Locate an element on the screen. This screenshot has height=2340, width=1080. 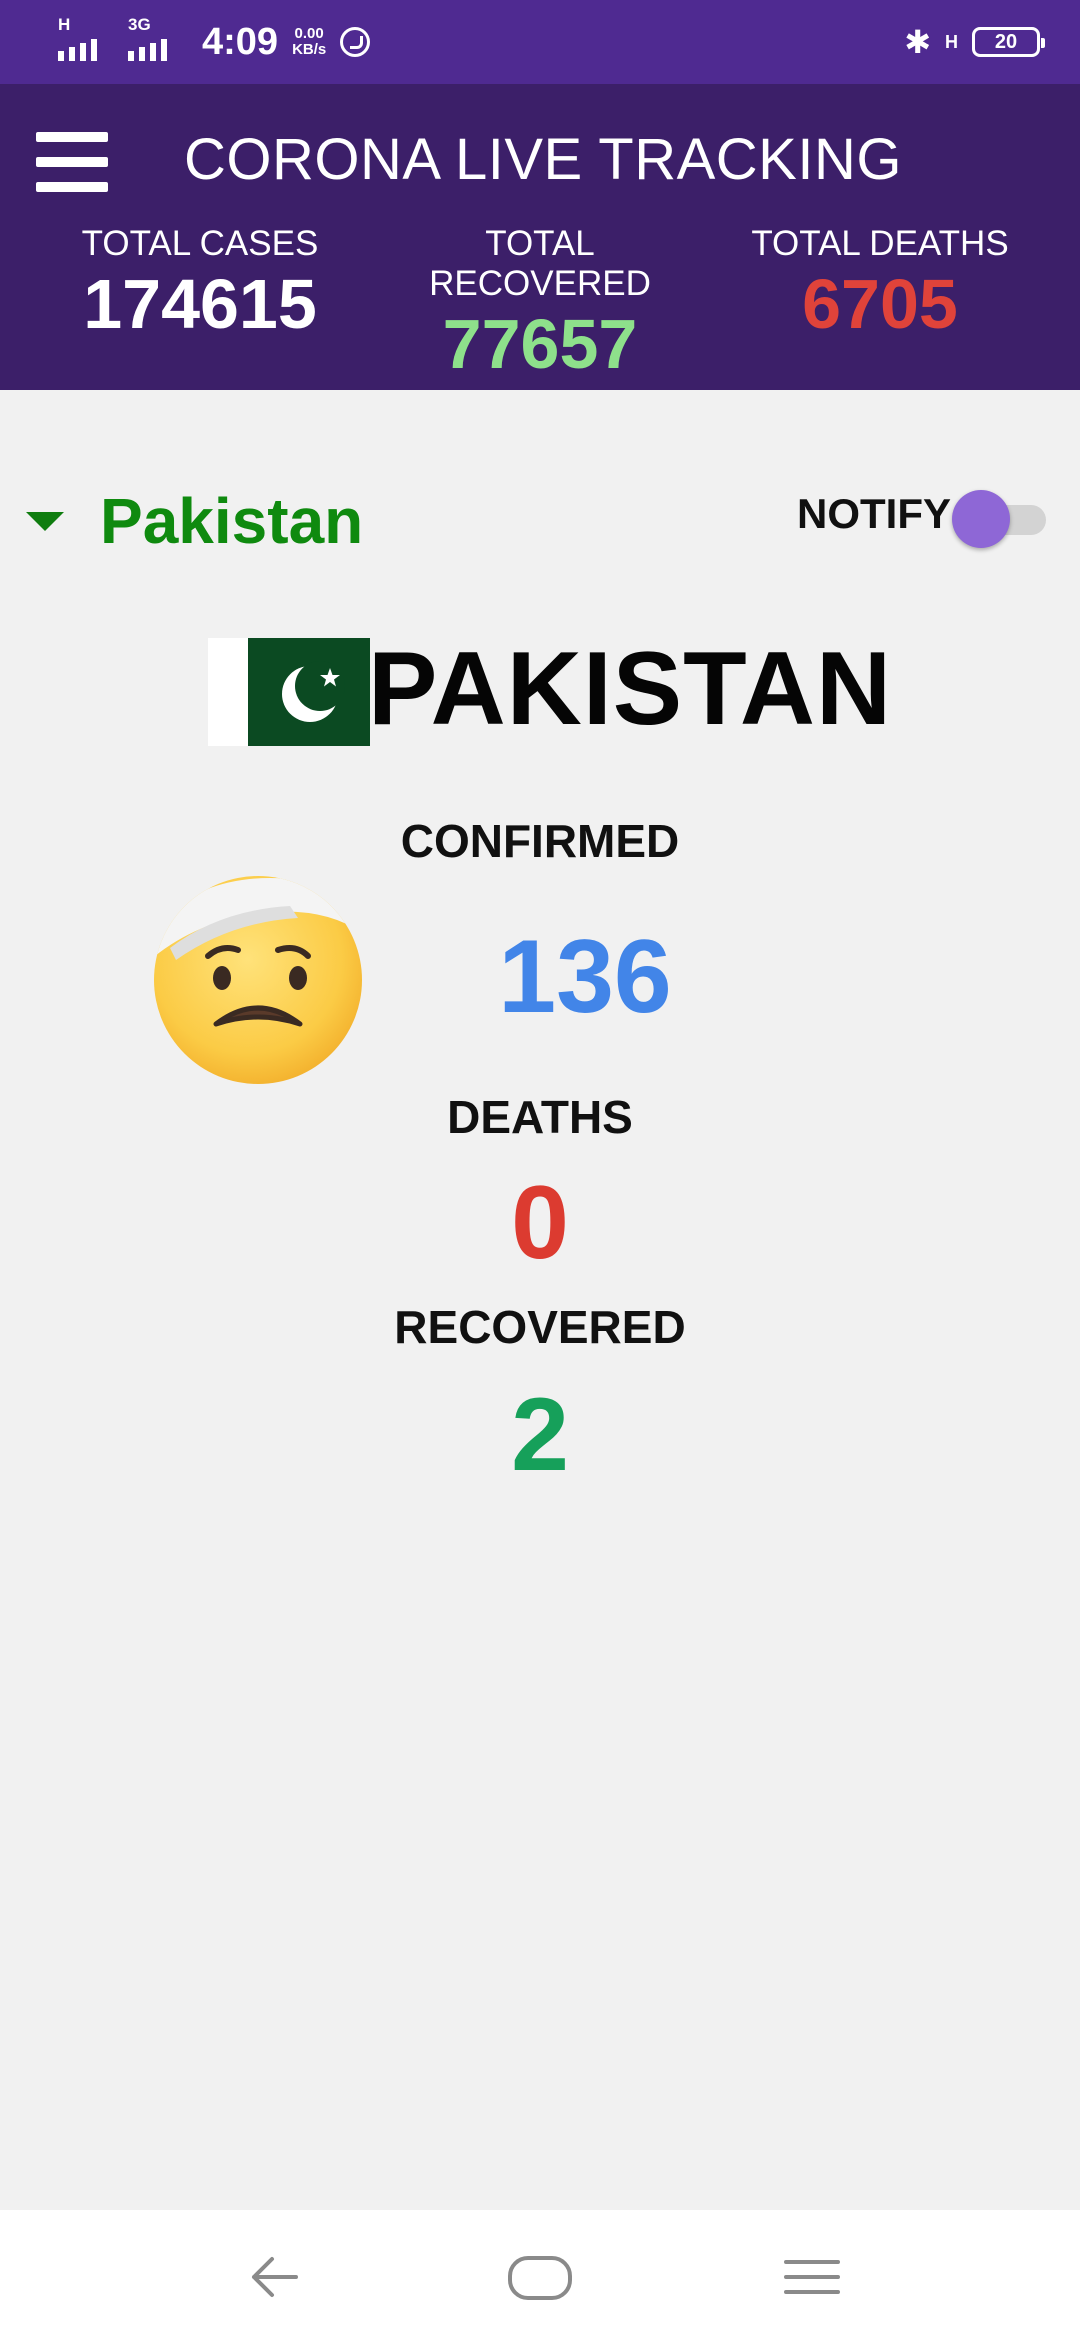
caret-down-icon is located at coordinates (45, 521).